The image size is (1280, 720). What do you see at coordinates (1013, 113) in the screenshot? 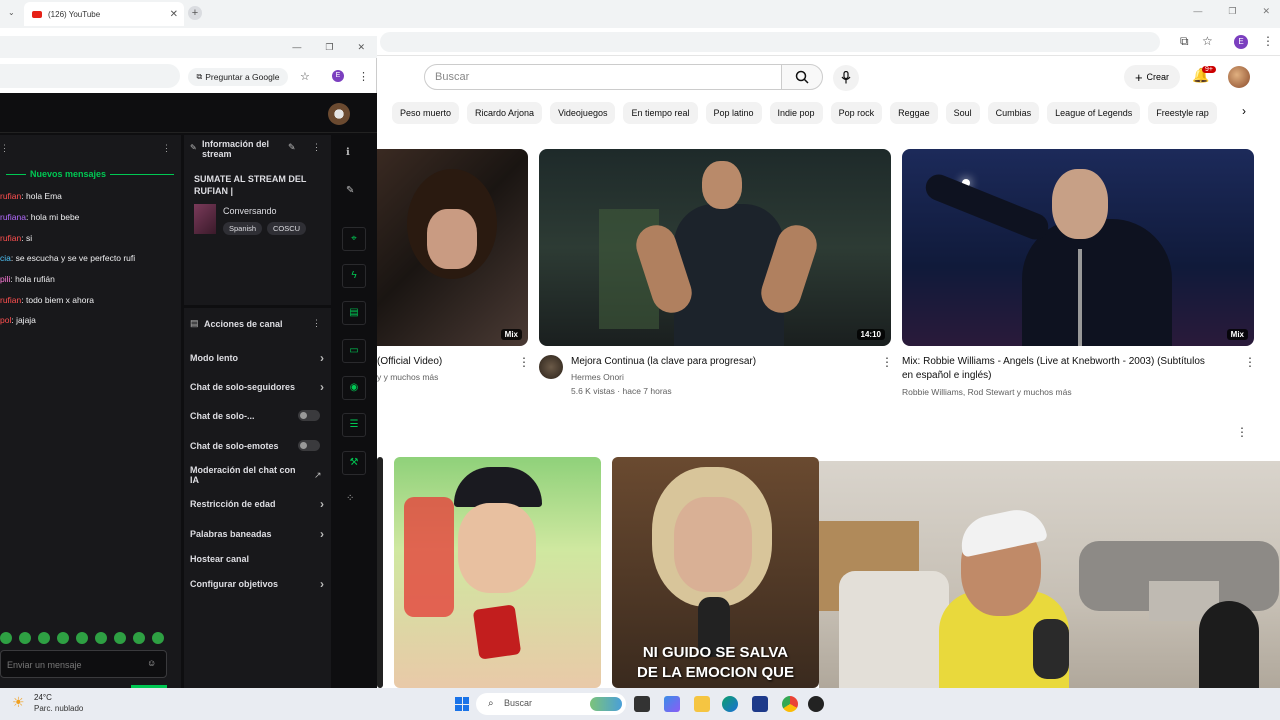
I see `chip: Cumbias` at bounding box center [1013, 113].